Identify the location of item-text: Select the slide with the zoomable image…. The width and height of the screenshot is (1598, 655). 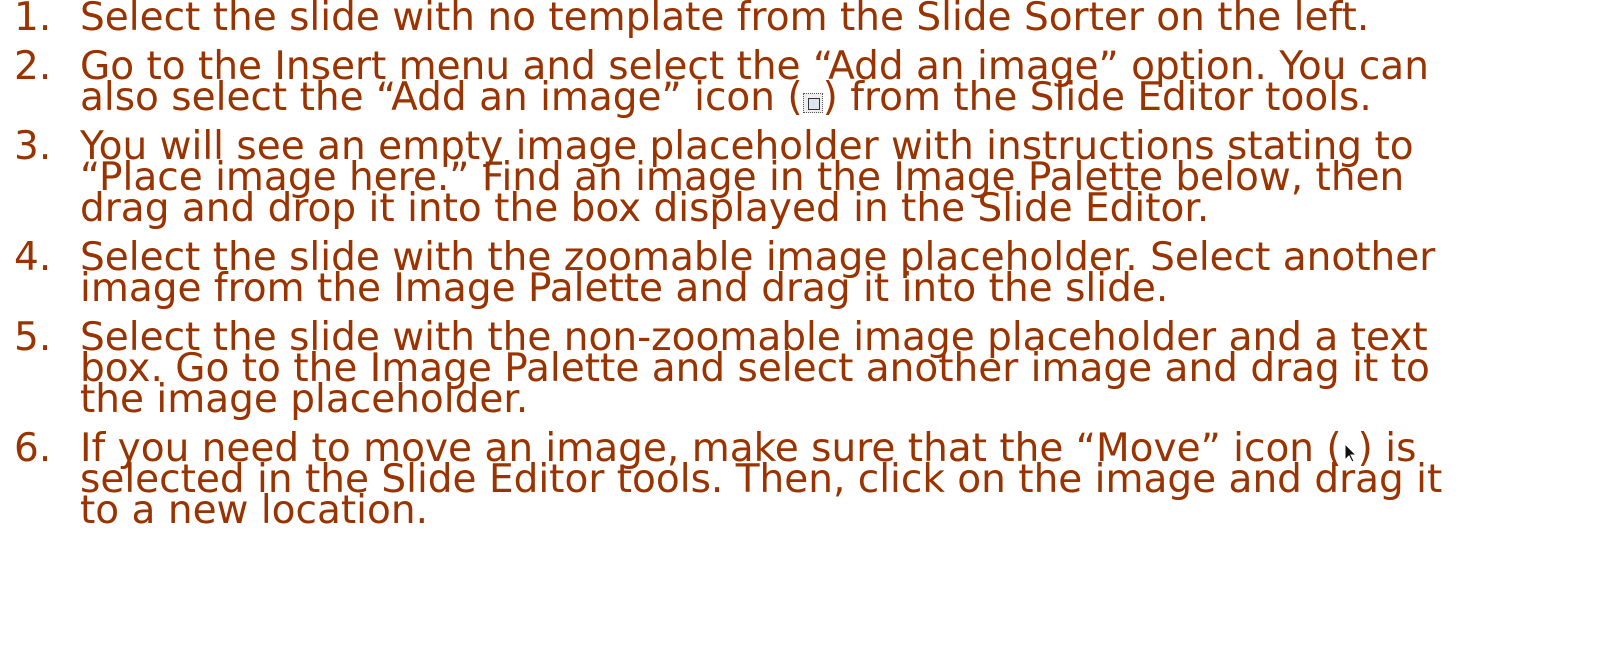
(758, 273).